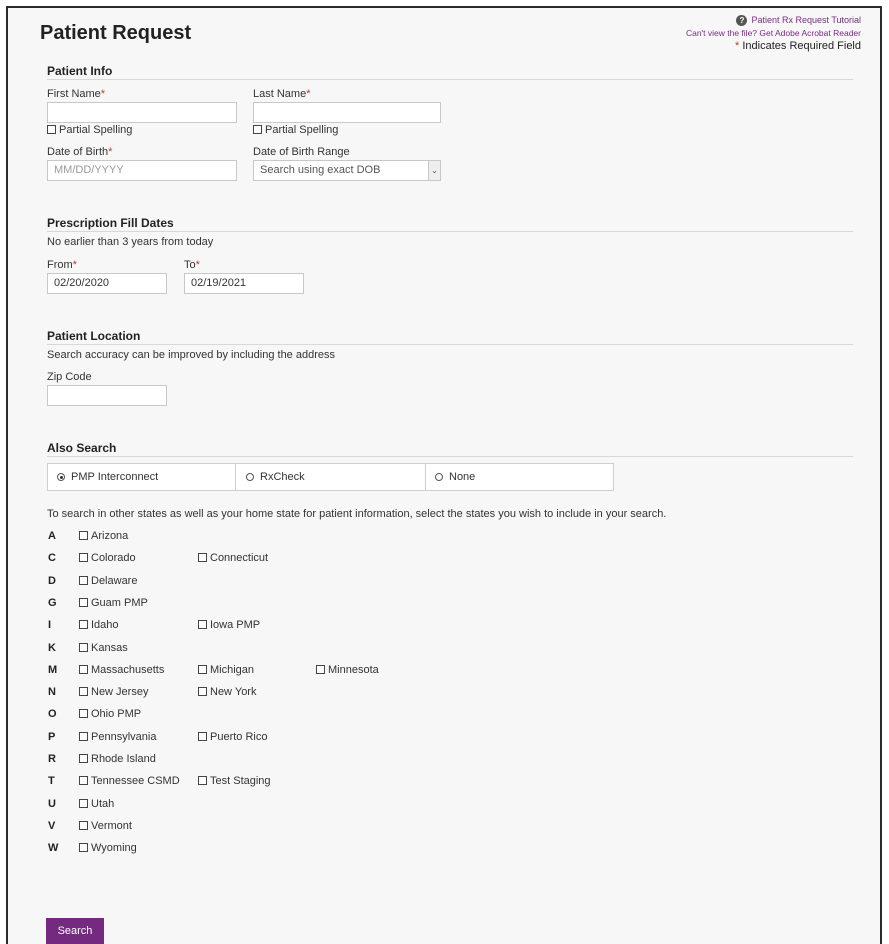 The width and height of the screenshot is (889, 944). What do you see at coordinates (434, 170) in the screenshot?
I see `chevron-down-icon: ⌄` at bounding box center [434, 170].